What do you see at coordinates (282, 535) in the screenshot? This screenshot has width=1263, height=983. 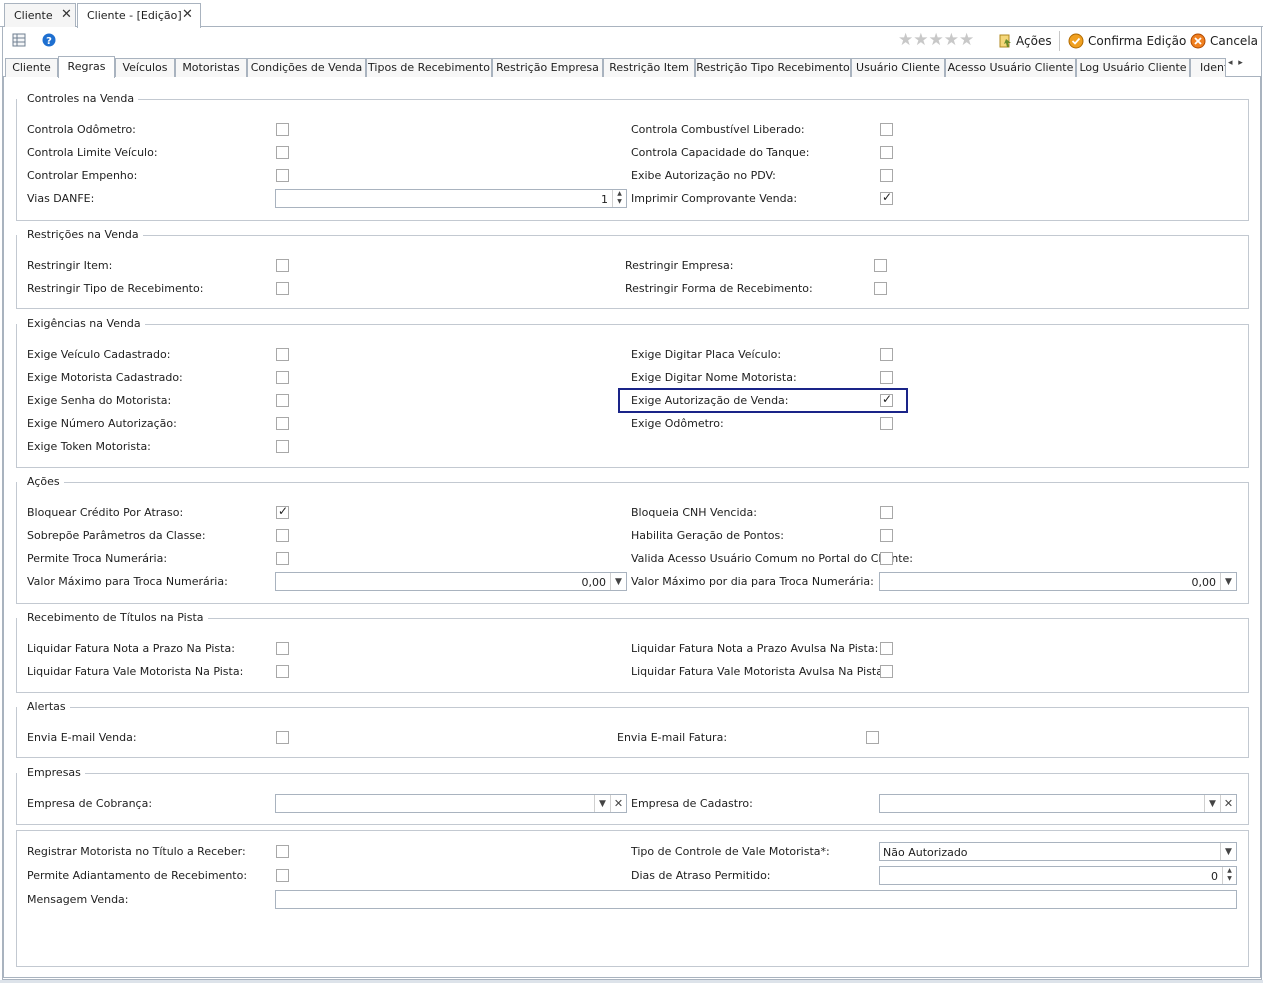 I see `checkbox-sobrepoe-parametros` at bounding box center [282, 535].